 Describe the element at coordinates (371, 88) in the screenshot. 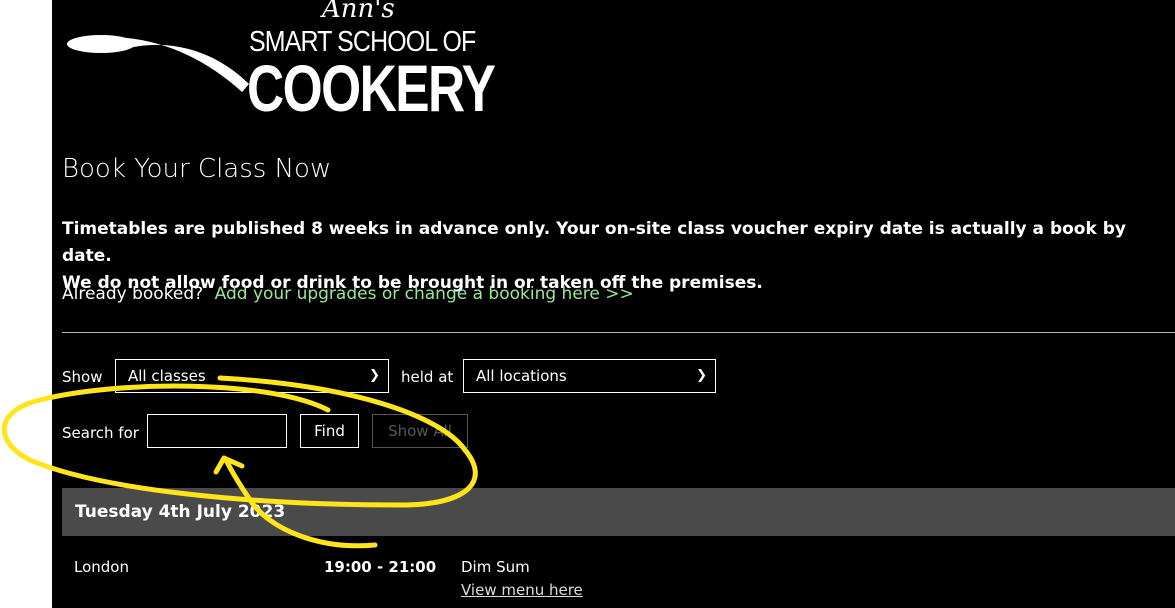

I see `logo-line2: COOKERY` at that location.